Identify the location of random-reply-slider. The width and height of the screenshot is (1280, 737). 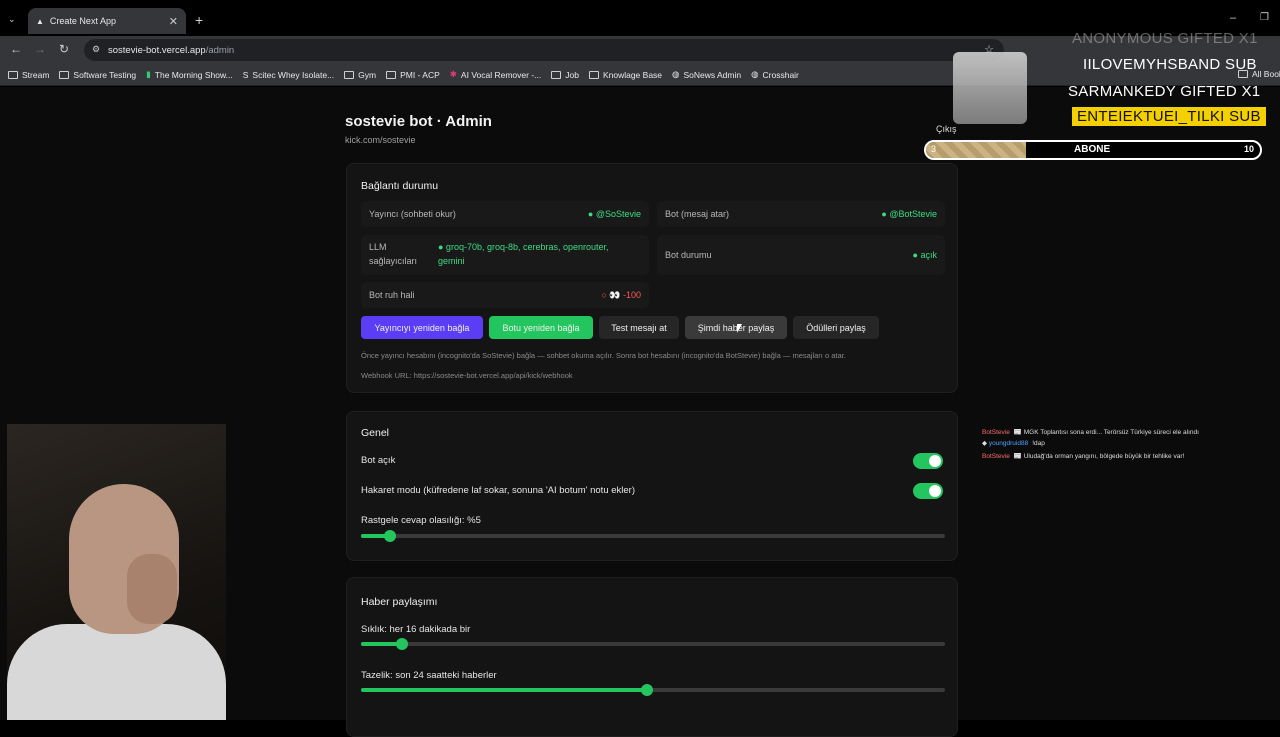
(653, 536).